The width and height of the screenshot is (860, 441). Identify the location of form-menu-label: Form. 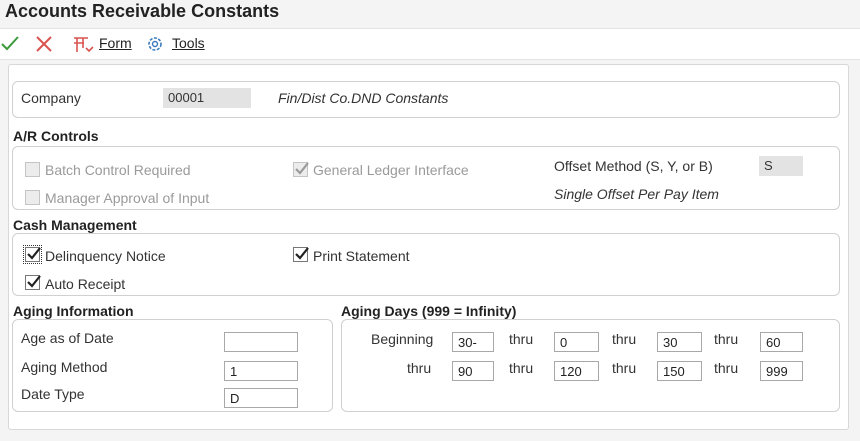
(115, 43).